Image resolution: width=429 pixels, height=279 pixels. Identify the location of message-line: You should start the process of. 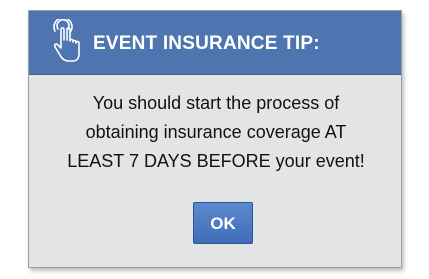
(216, 103).